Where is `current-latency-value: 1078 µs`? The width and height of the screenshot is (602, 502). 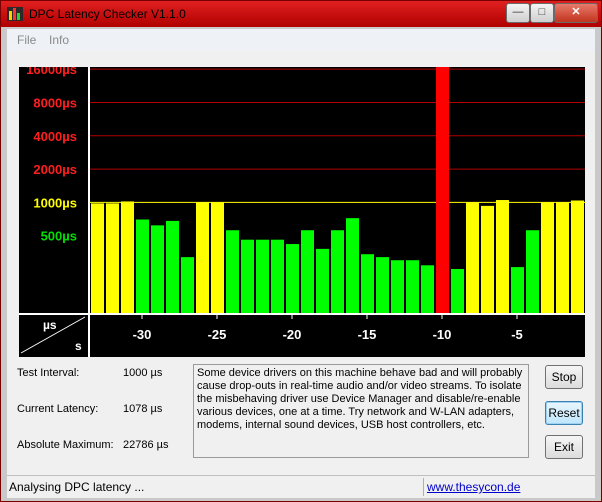
current-latency-value: 1078 µs is located at coordinates (143, 409).